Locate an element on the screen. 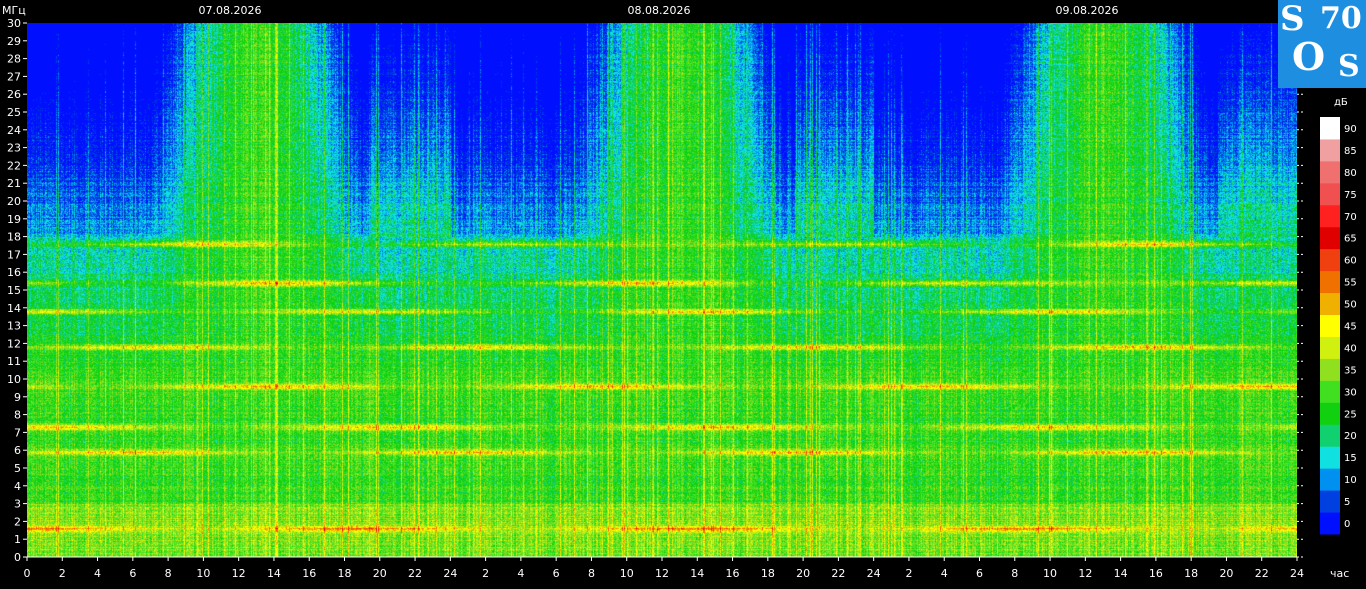 The height and width of the screenshot is (589, 1366). colorbar-tick-label: 45 is located at coordinates (1350, 327).